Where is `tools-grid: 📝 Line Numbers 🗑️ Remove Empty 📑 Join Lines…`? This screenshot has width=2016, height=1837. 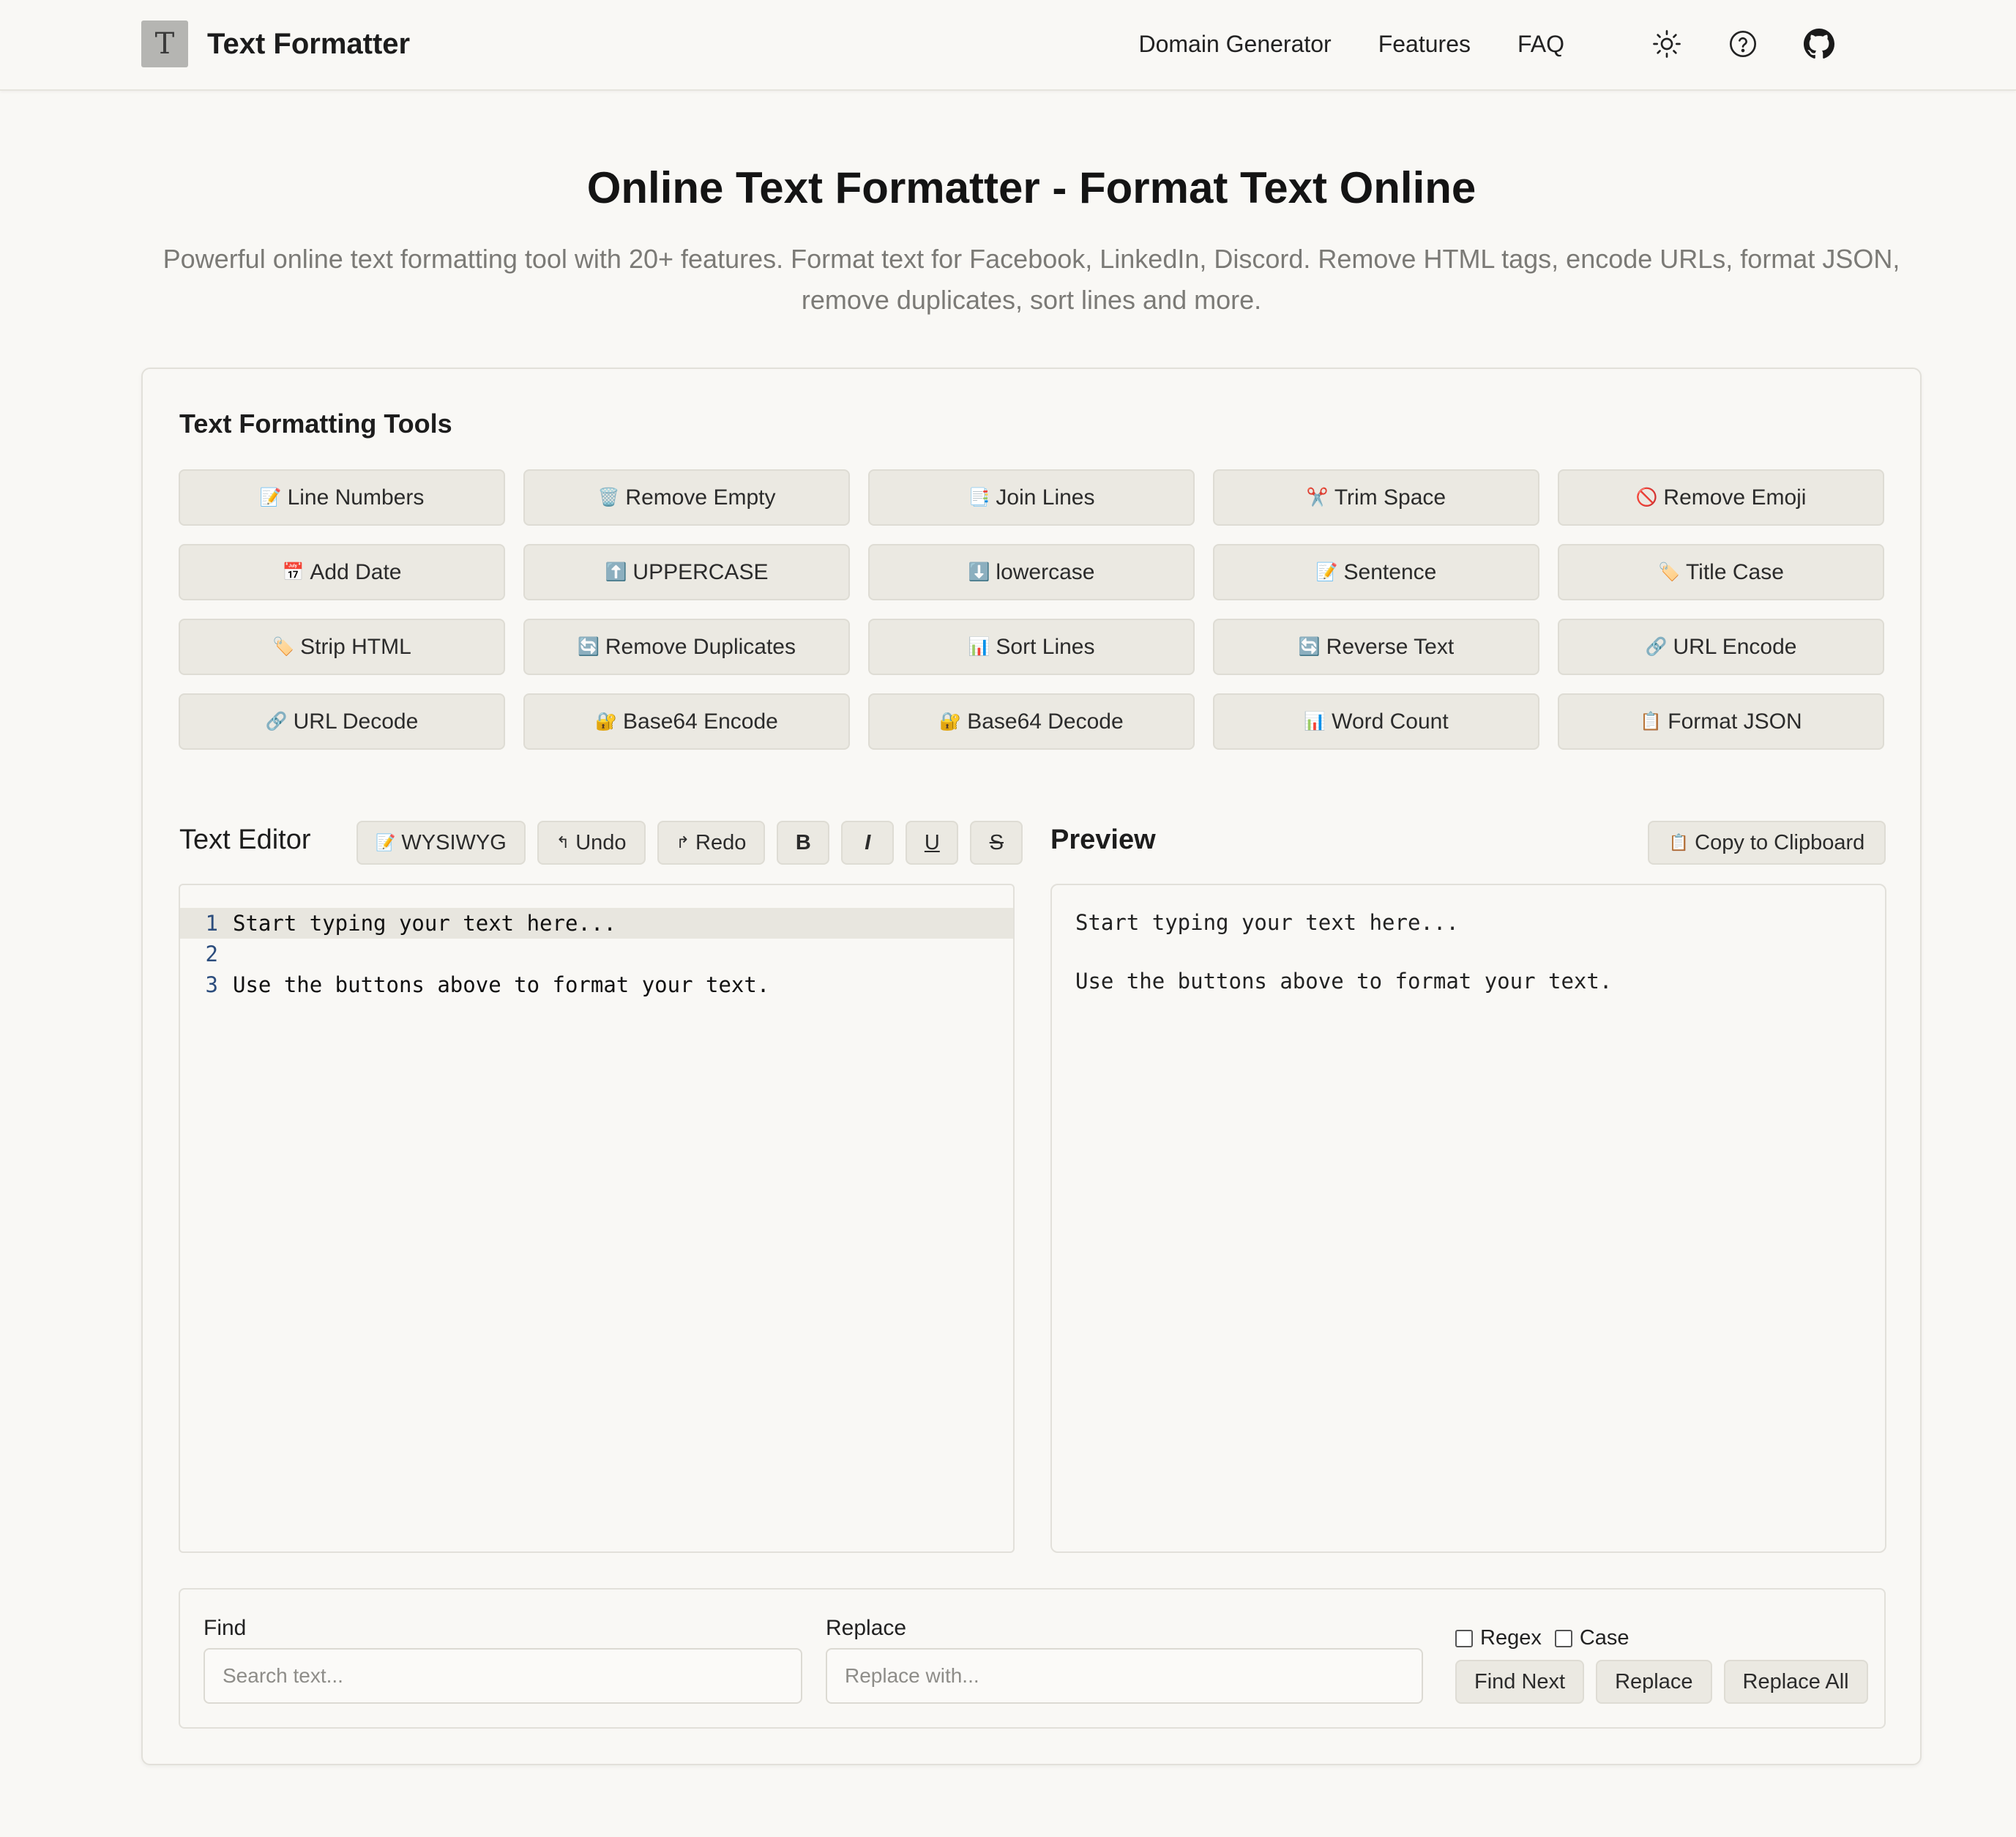 tools-grid: 📝 Line Numbers 🗑️ Remove Empty 📑 Join Lines… is located at coordinates (1032, 610).